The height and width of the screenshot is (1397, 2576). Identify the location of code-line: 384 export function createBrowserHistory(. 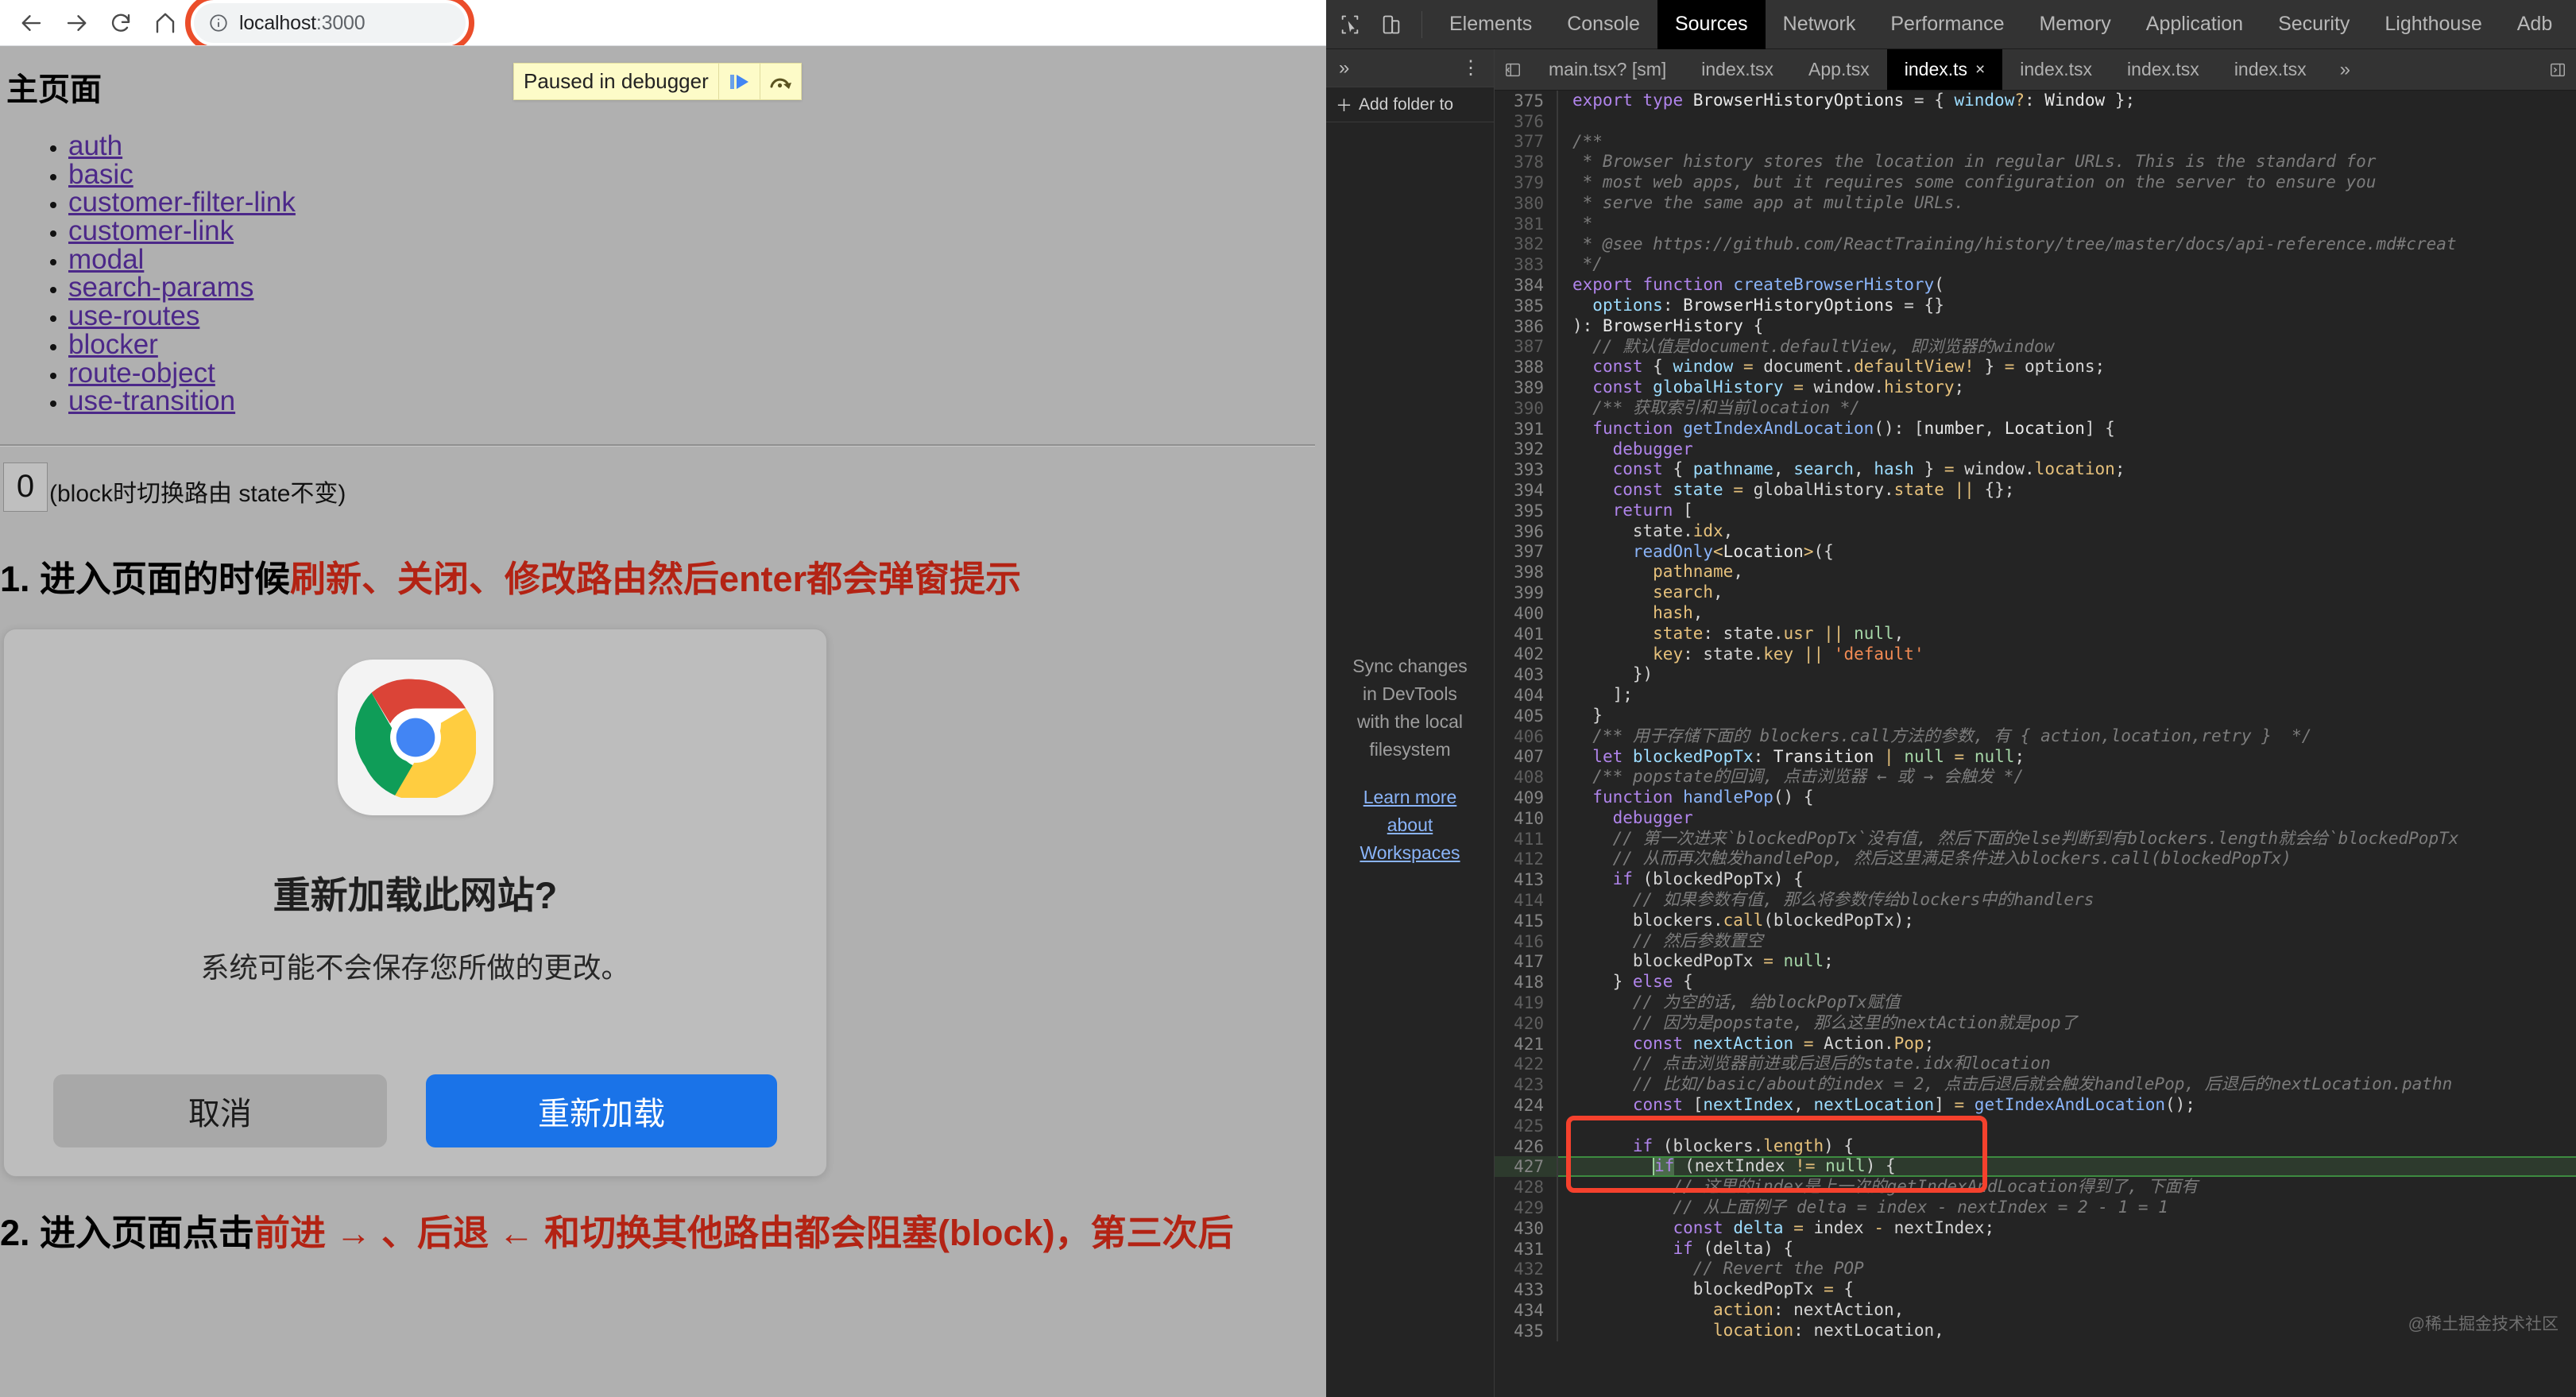
(2036, 285).